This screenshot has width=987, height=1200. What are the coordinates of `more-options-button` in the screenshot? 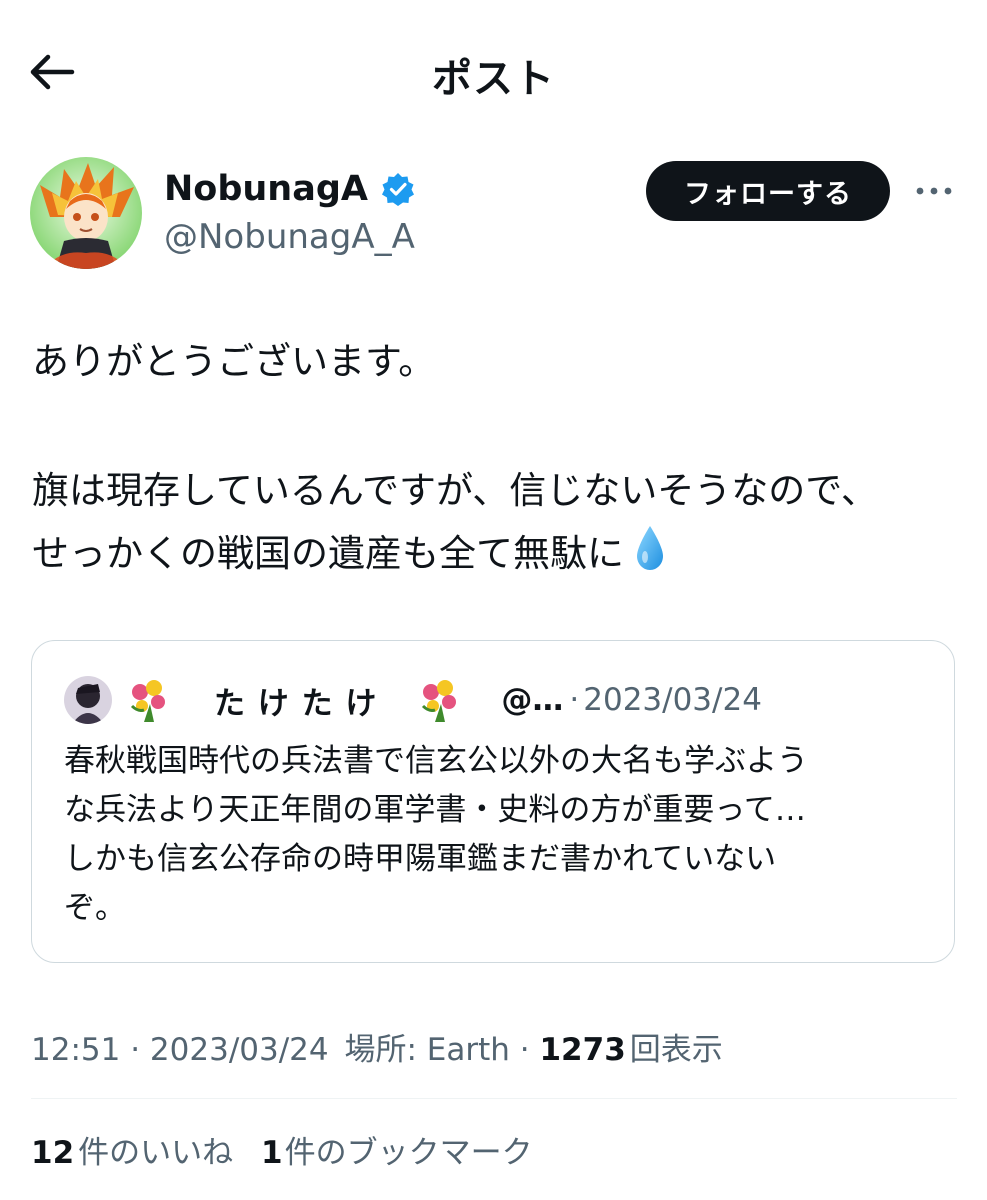 It's located at (934, 191).